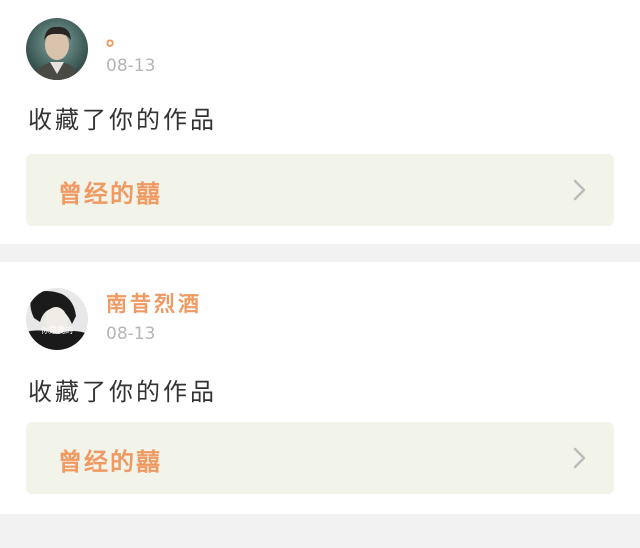 The width and height of the screenshot is (640, 548). I want to click on avatar-photo-icon, so click(57, 49).